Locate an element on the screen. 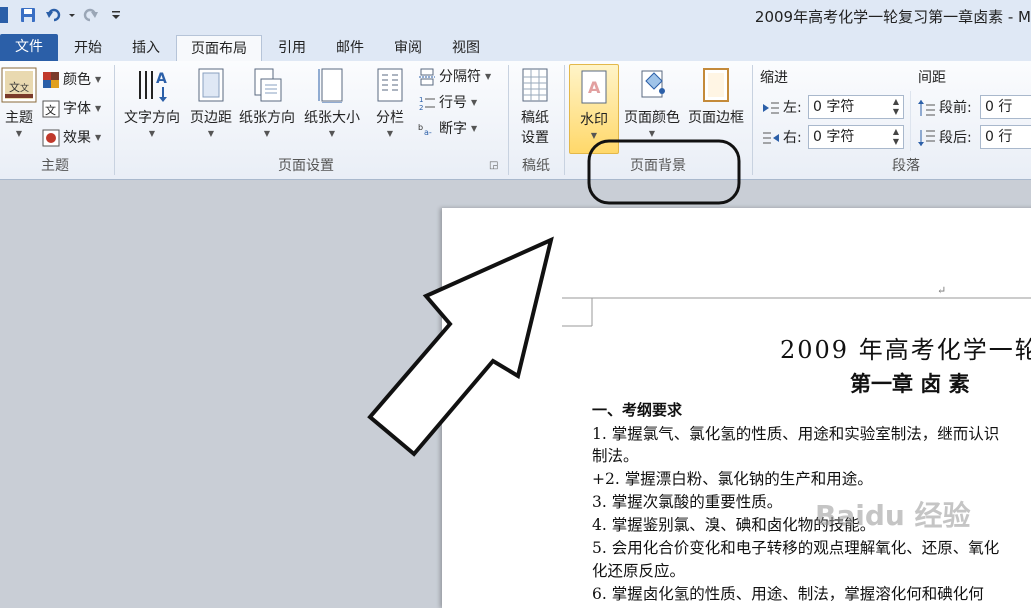 This screenshot has height=608, width=1031. breaks-label: 分隔符 is located at coordinates (460, 77).